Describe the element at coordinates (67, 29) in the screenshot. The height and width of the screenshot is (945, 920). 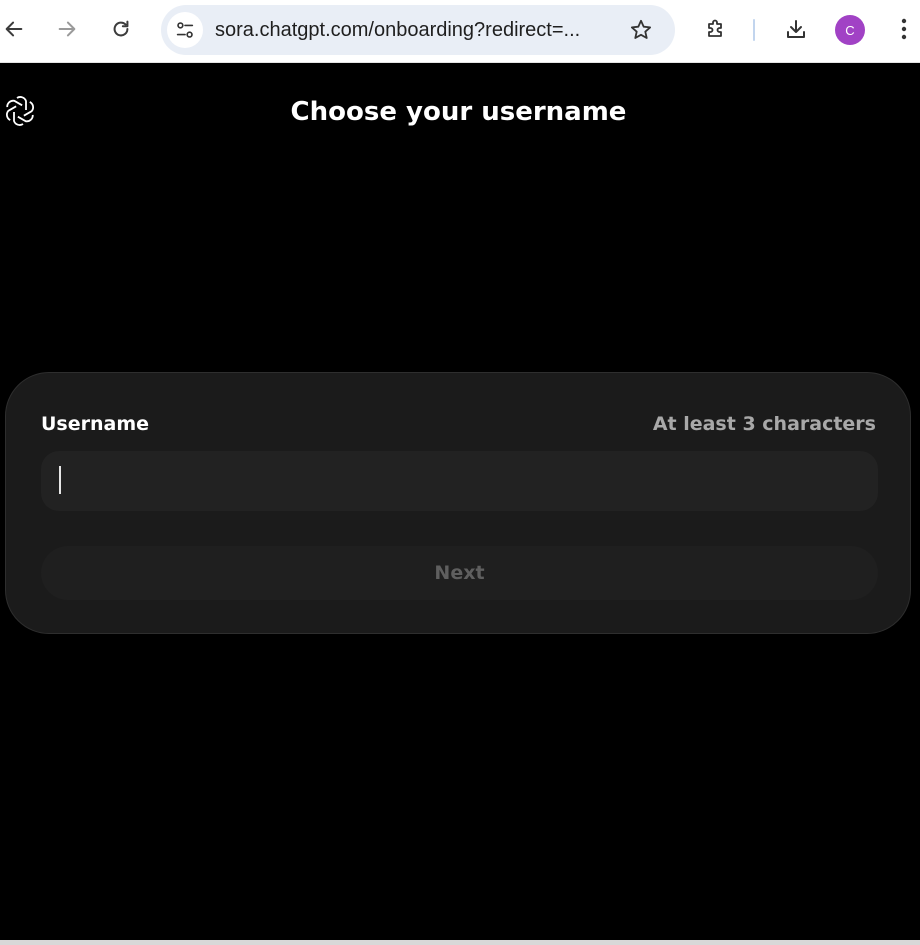
I see `forward-arrow-icon` at that location.